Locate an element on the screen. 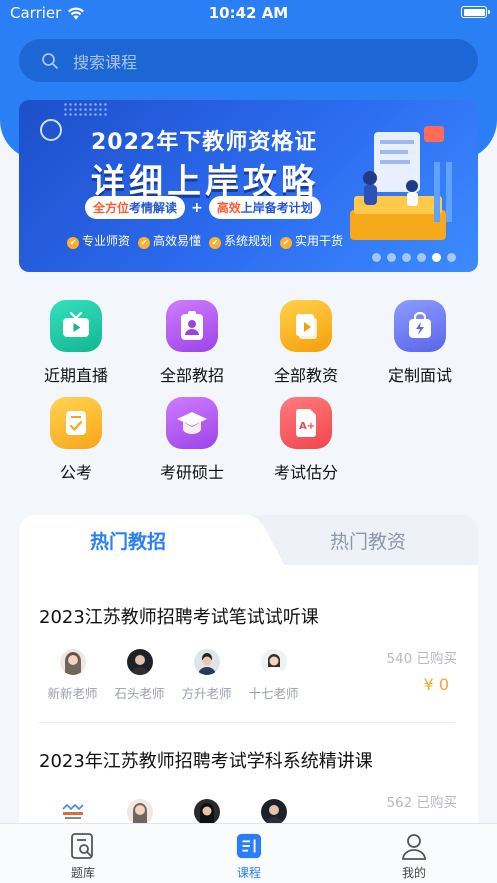 This screenshot has height=883, width=497. svg-text: A+ is located at coordinates (307, 426).